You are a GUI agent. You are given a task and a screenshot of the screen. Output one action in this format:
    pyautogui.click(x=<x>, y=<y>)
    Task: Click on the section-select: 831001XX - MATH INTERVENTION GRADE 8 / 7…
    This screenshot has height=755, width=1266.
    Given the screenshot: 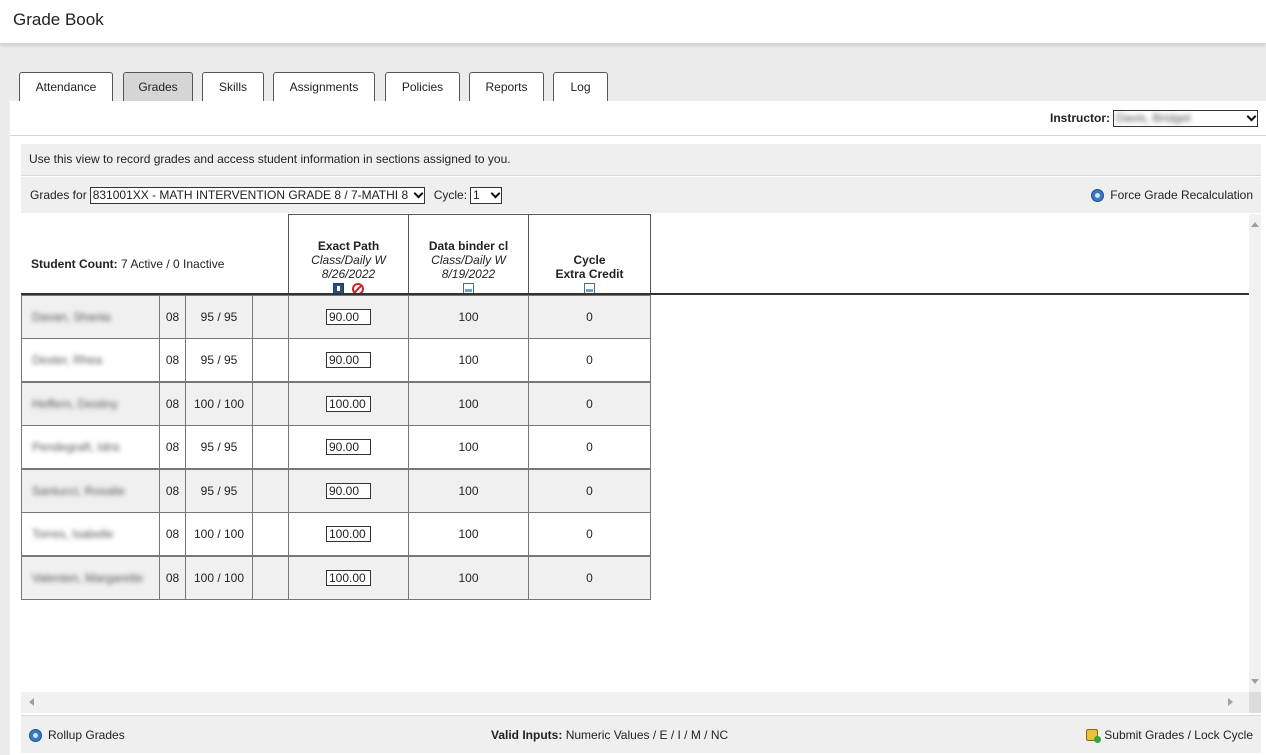 What is the action you would take?
    pyautogui.click(x=257, y=195)
    